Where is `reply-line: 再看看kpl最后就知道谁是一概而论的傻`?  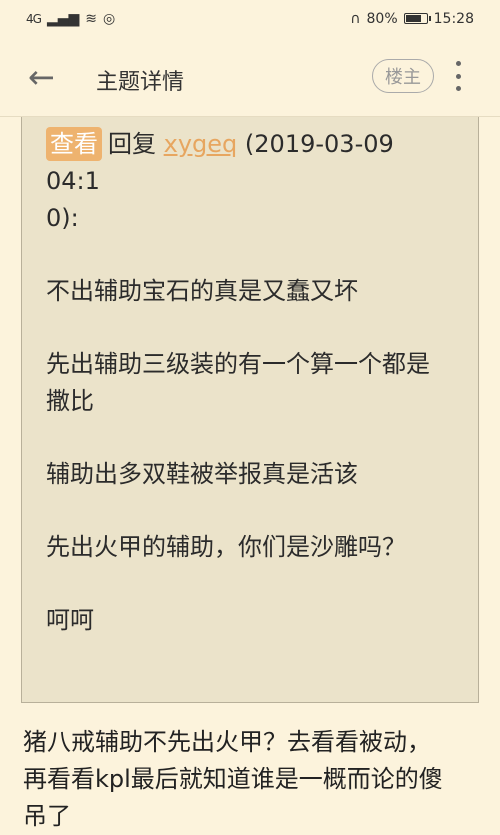
reply-line: 再看看kpl最后就知道谁是一概而论的傻 is located at coordinates (233, 779).